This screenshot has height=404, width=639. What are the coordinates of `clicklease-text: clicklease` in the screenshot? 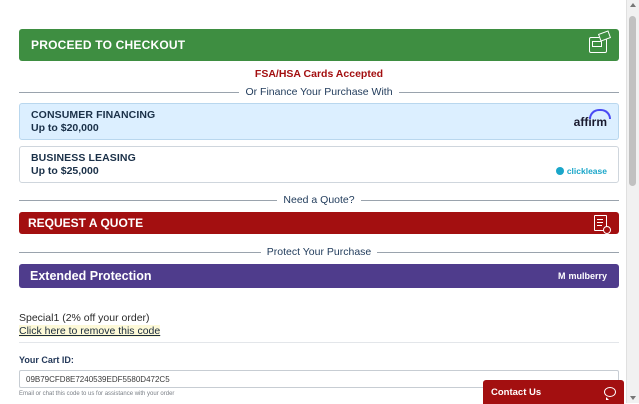 It's located at (586, 170).